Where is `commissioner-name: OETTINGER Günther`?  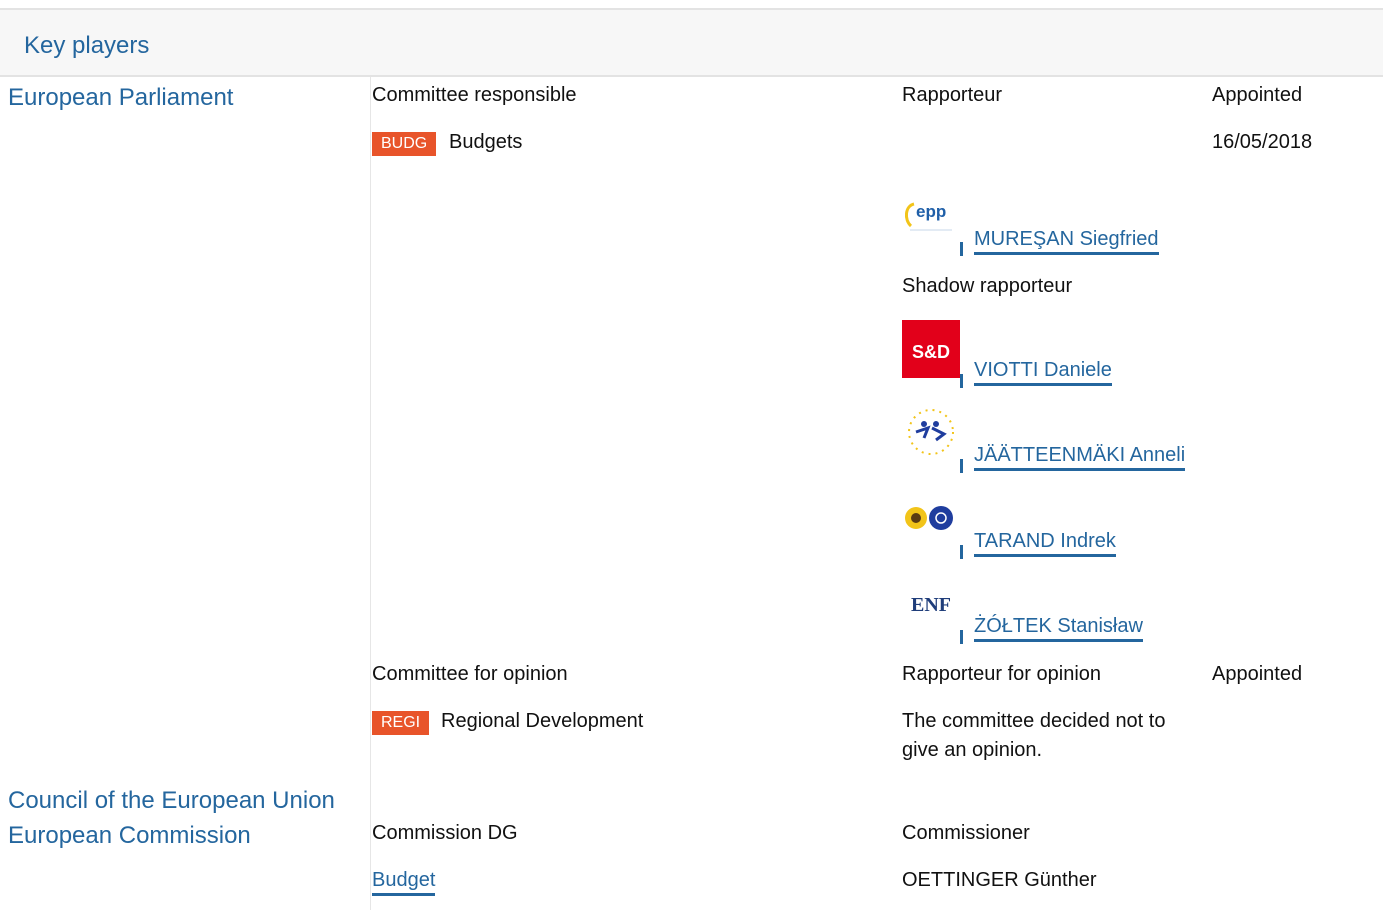
commissioner-name: OETTINGER Günther is located at coordinates (999, 880).